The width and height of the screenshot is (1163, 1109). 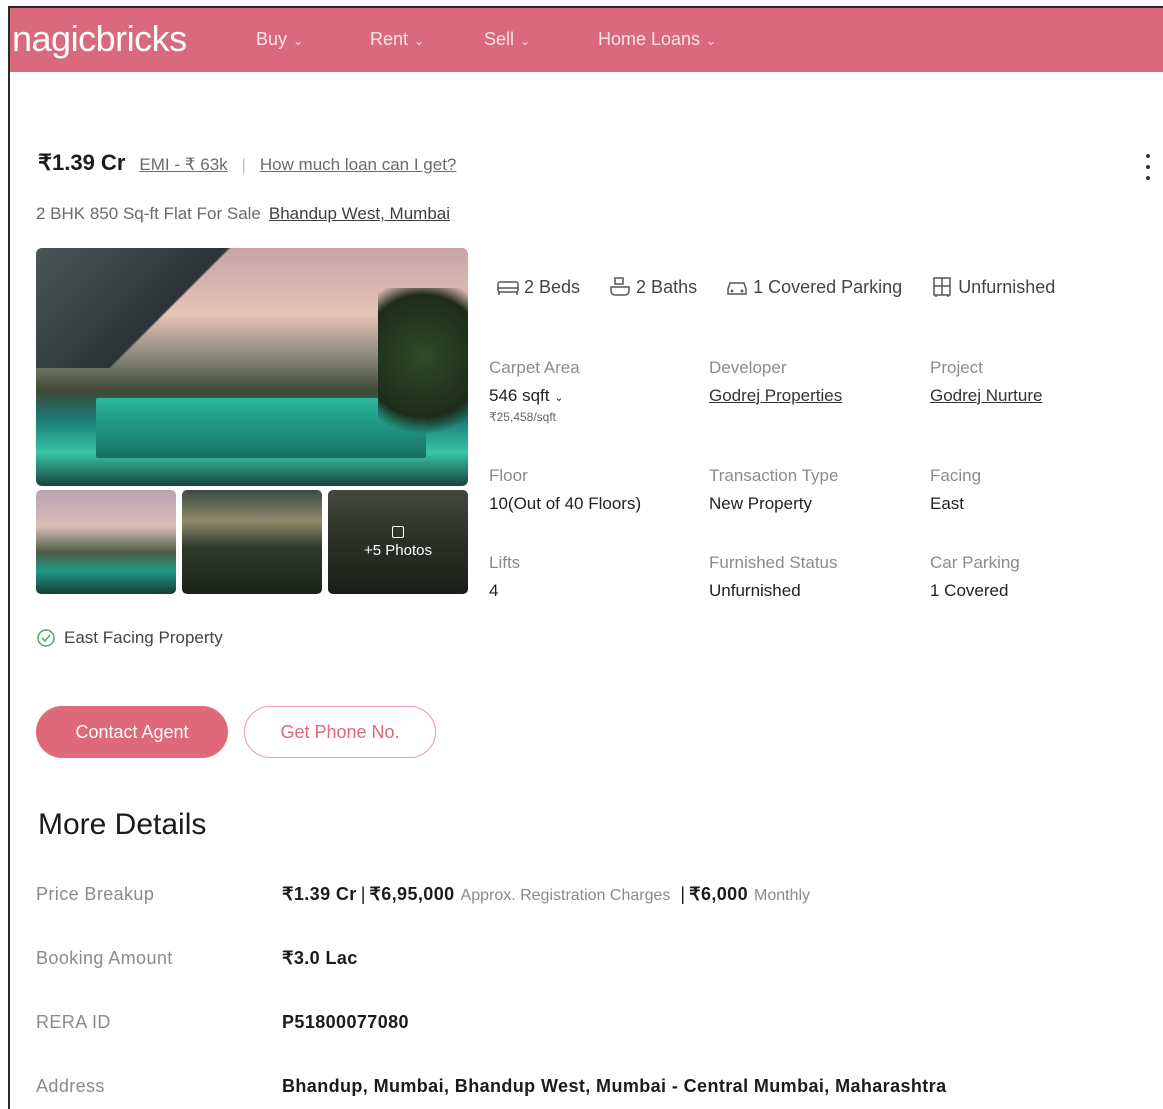 I want to click on wardrobe-icon, so click(x=942, y=287).